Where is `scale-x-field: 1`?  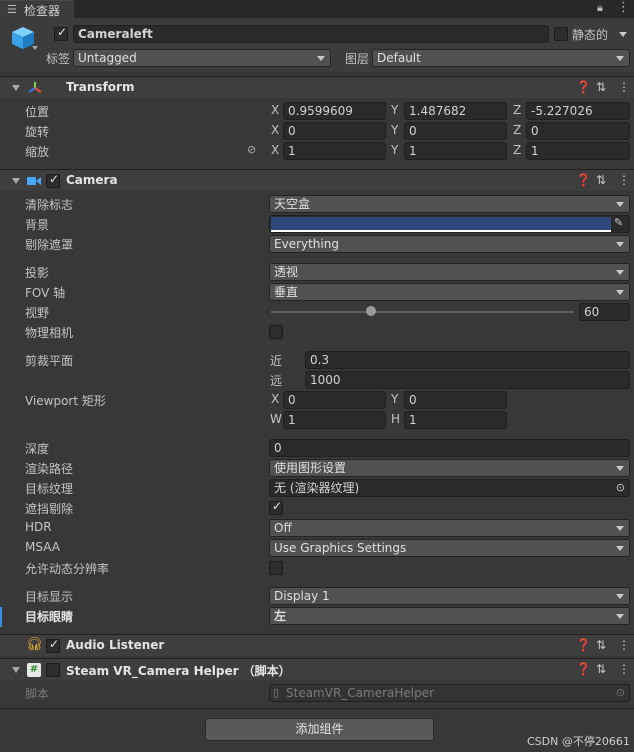
scale-x-field: 1 is located at coordinates (334, 151).